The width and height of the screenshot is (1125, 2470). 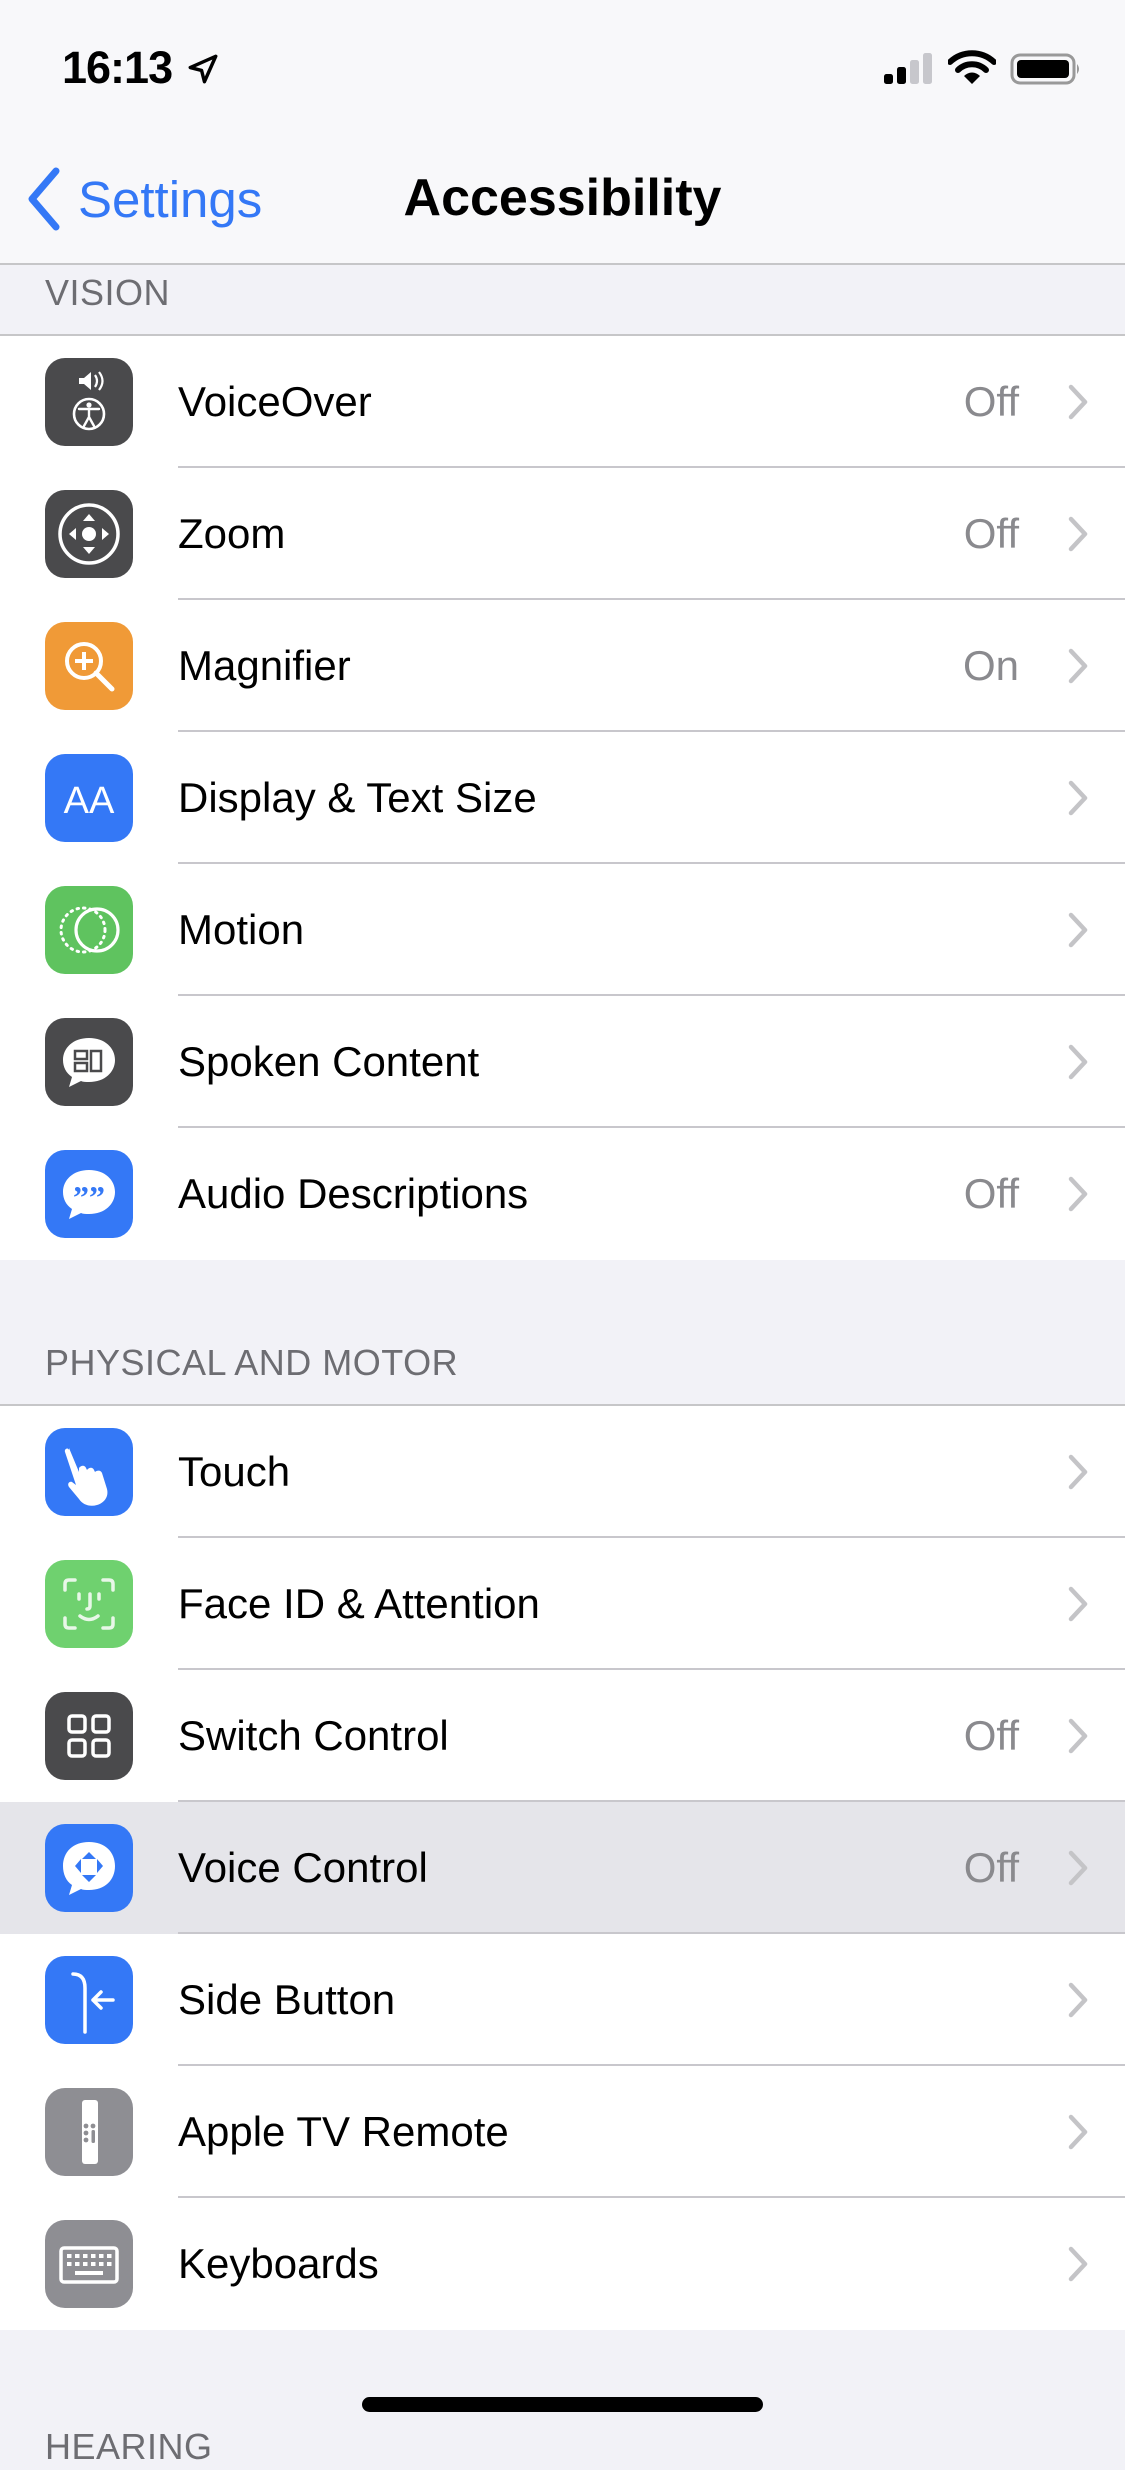 I want to click on list-item-side-button: Side Button, so click(x=562, y=2000).